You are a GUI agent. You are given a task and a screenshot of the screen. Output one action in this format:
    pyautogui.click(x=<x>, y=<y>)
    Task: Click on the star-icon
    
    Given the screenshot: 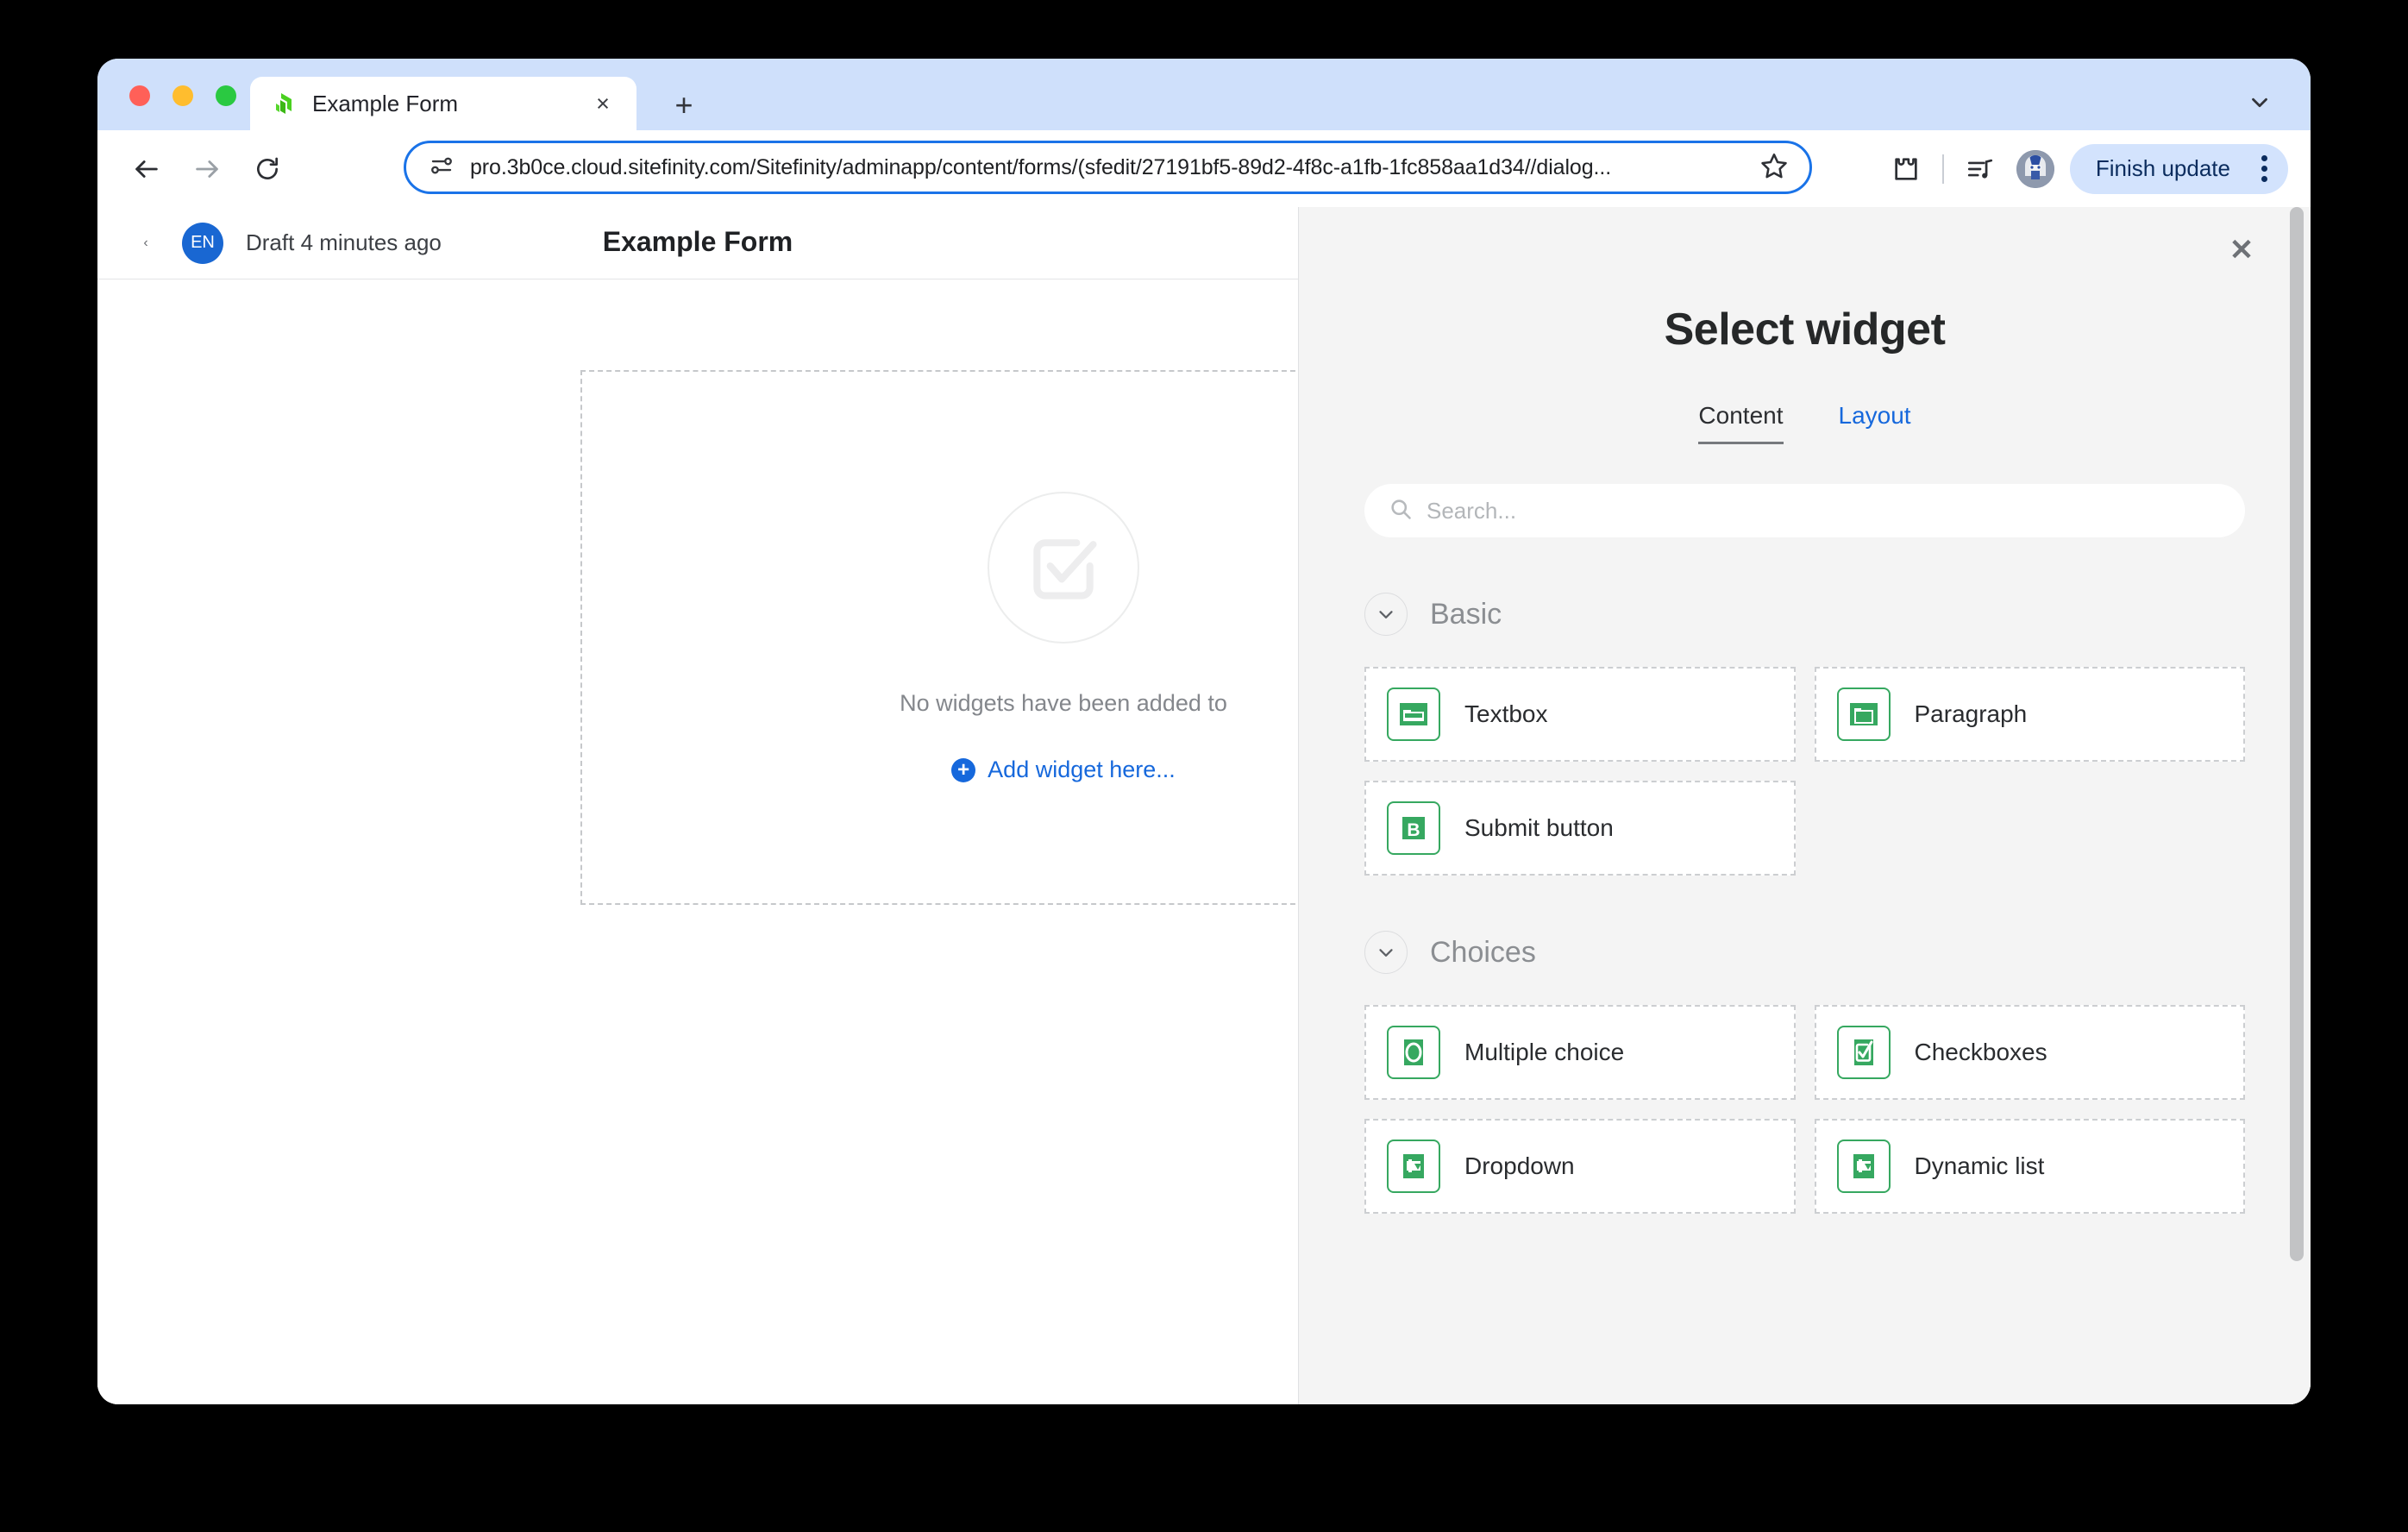 What is the action you would take?
    pyautogui.click(x=1774, y=168)
    